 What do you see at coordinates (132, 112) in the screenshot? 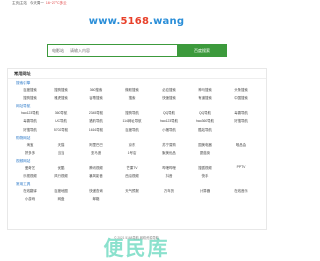
I see `site-link: 搜狗导航` at bounding box center [132, 112].